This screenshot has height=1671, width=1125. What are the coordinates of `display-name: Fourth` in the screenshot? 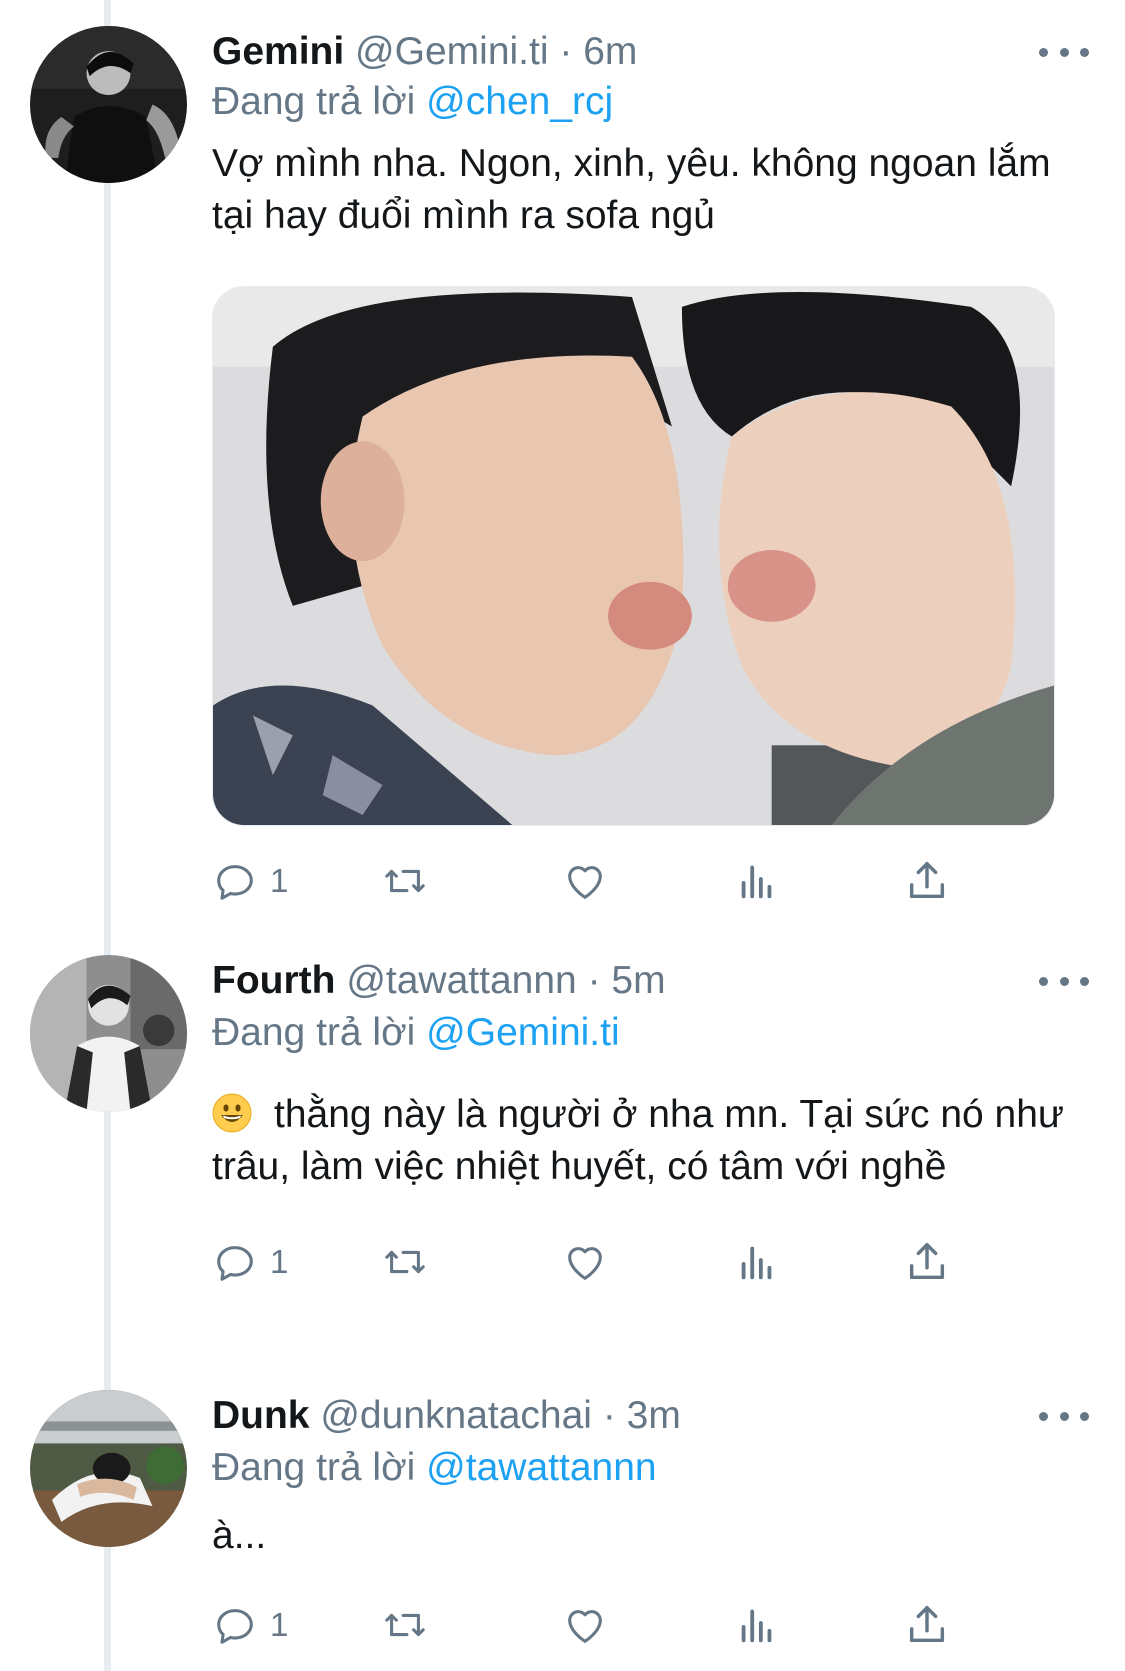 It's located at (273, 980).